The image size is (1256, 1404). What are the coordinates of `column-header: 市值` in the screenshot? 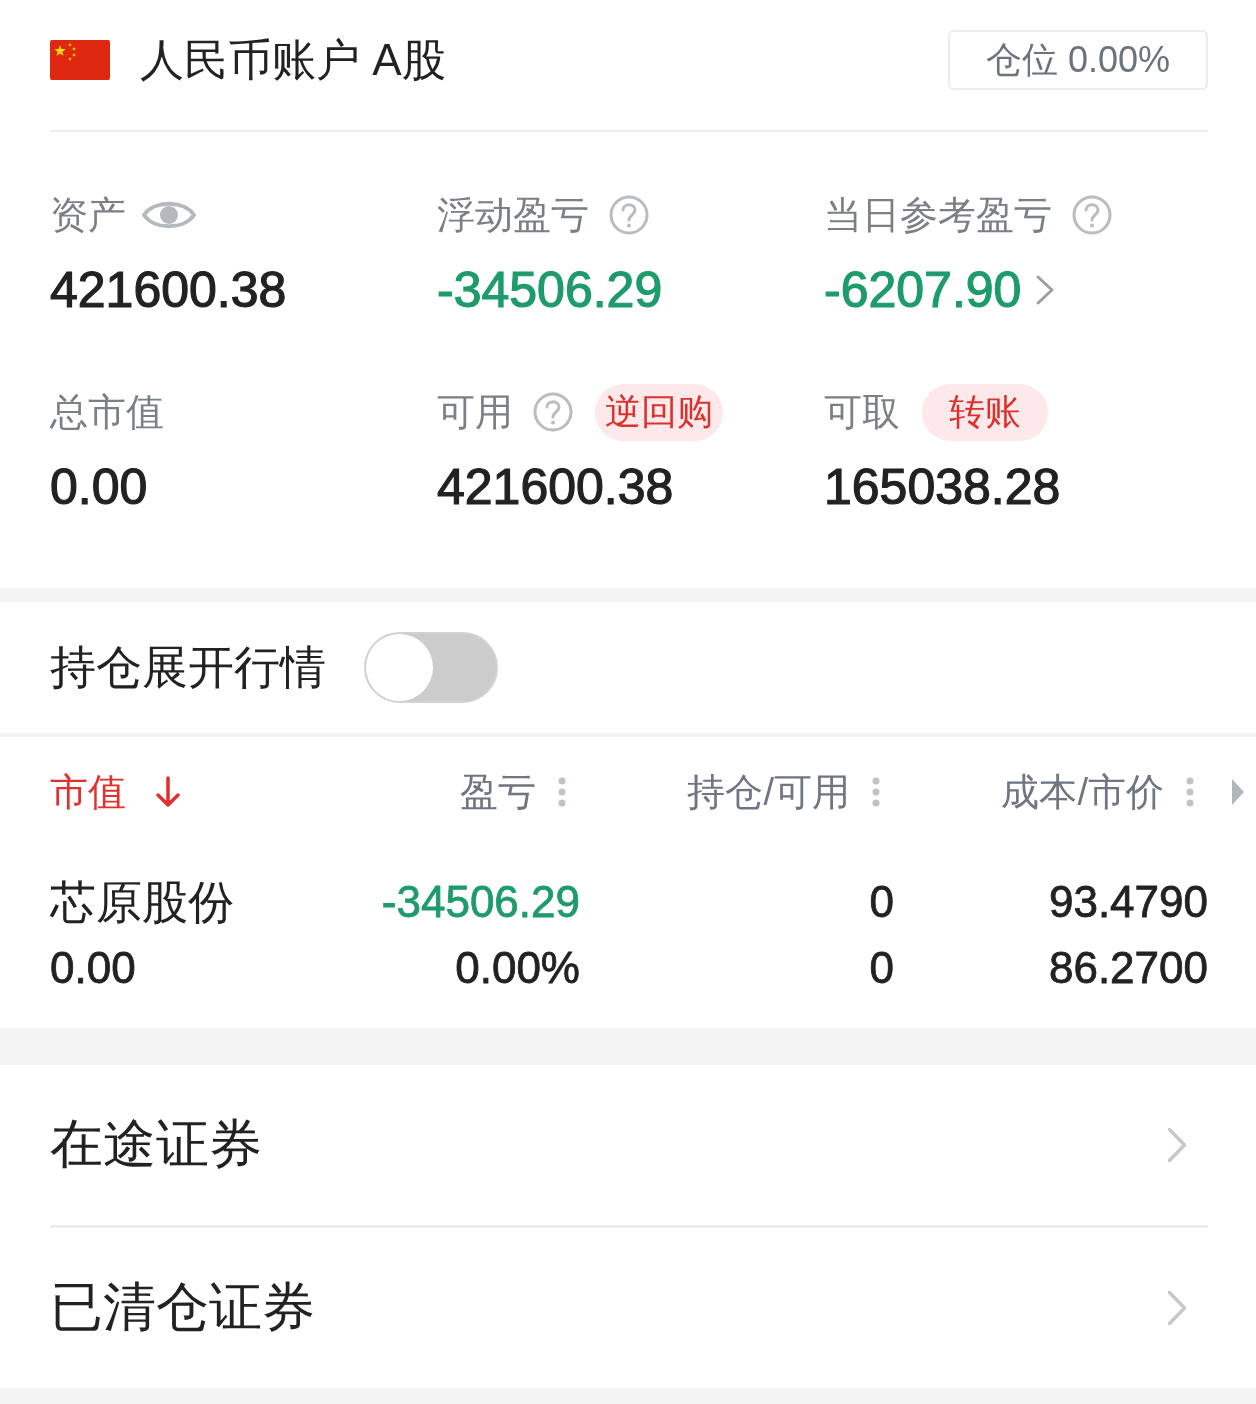 It's located at (115, 792).